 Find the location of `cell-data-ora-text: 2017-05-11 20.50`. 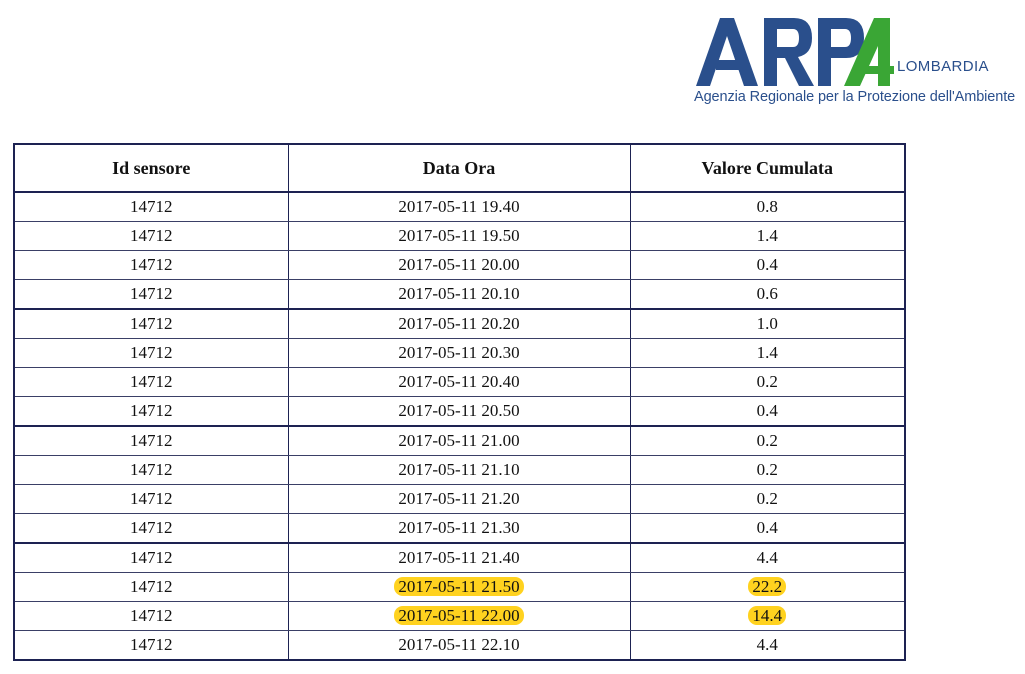

cell-data-ora-text: 2017-05-11 20.50 is located at coordinates (459, 410).